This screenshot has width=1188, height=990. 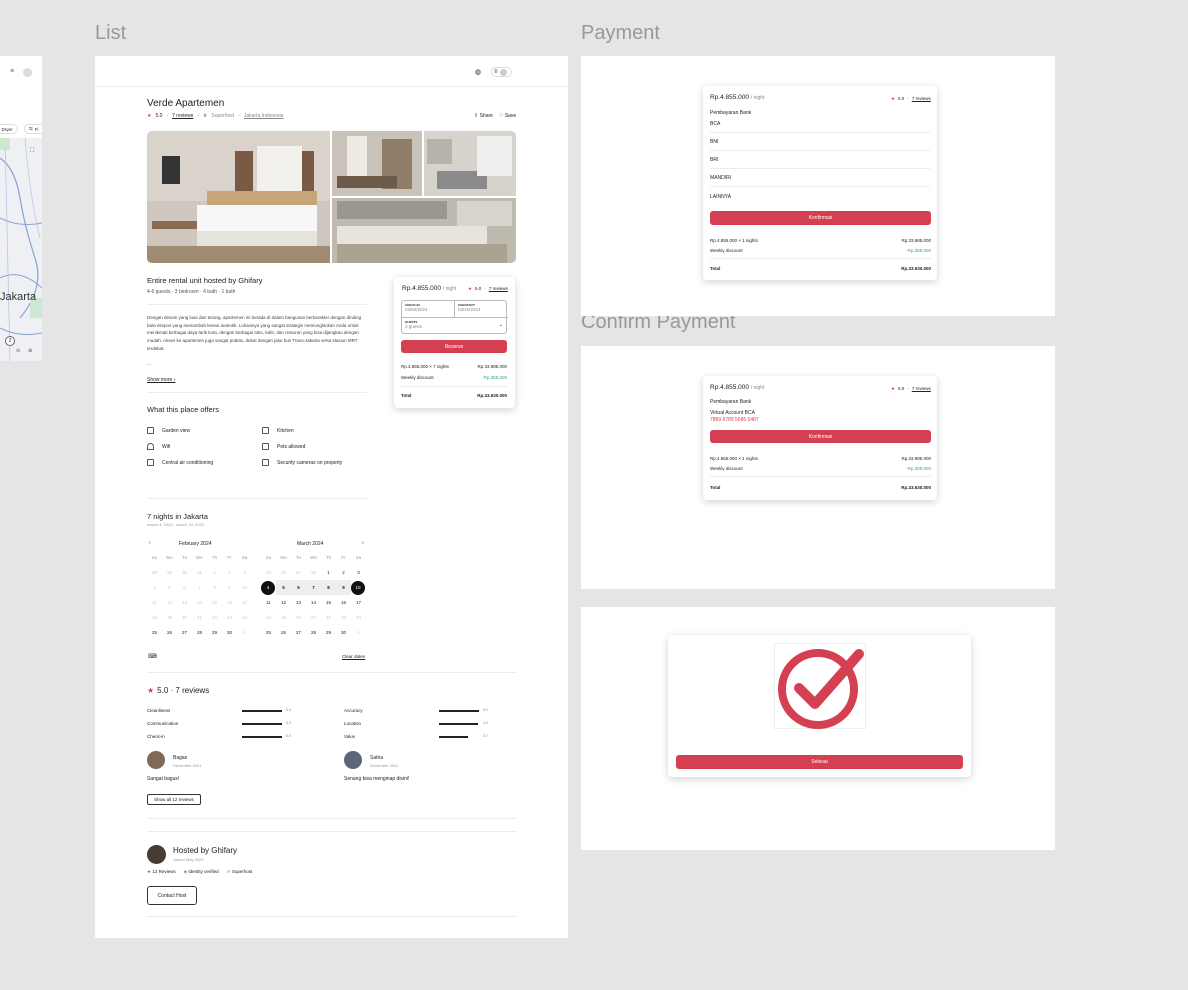 What do you see at coordinates (33, 129) in the screenshot?
I see `filter-chip: ⇆ Fi` at bounding box center [33, 129].